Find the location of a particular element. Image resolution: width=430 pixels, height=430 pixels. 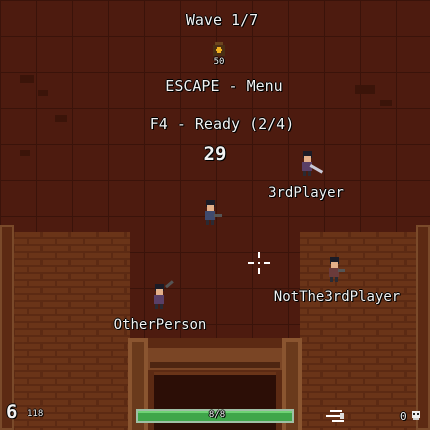

player-name: 3rdPlayer is located at coordinates (306, 193).